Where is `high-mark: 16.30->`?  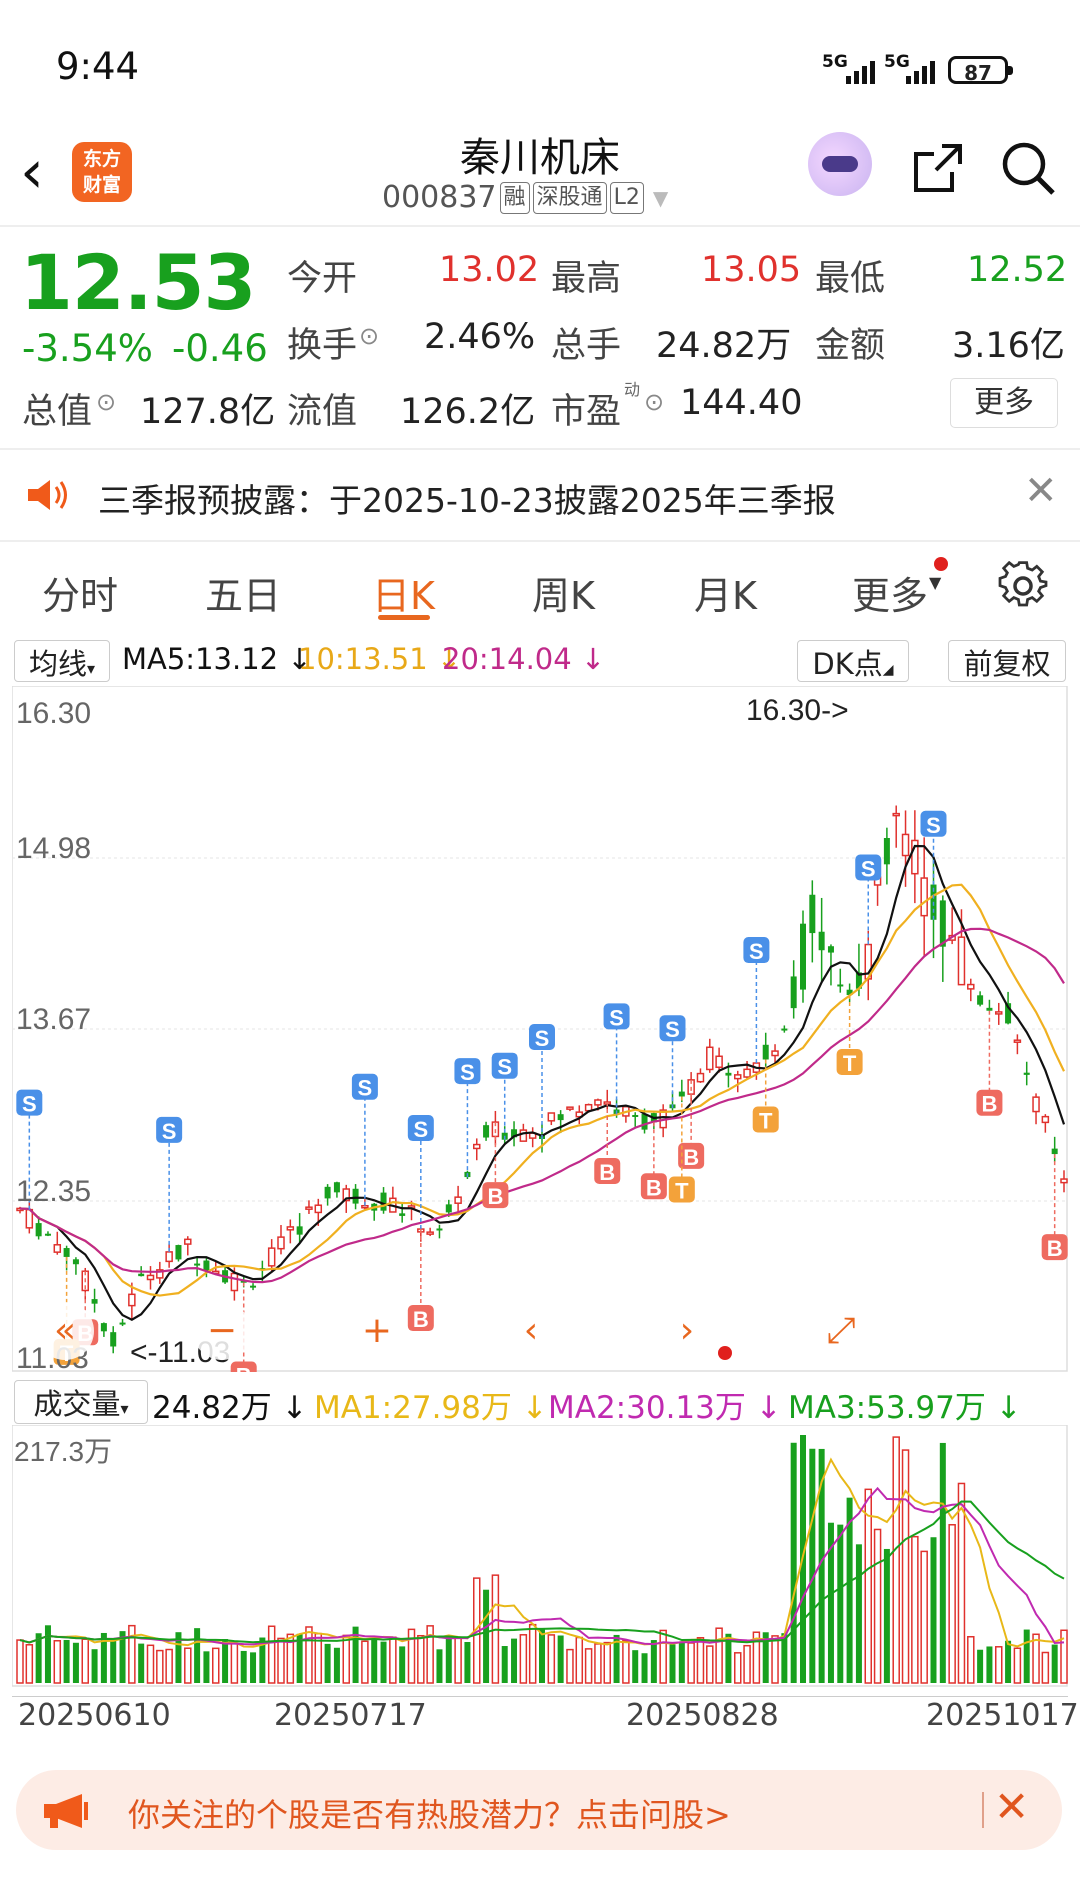
high-mark: 16.30-> is located at coordinates (797, 710).